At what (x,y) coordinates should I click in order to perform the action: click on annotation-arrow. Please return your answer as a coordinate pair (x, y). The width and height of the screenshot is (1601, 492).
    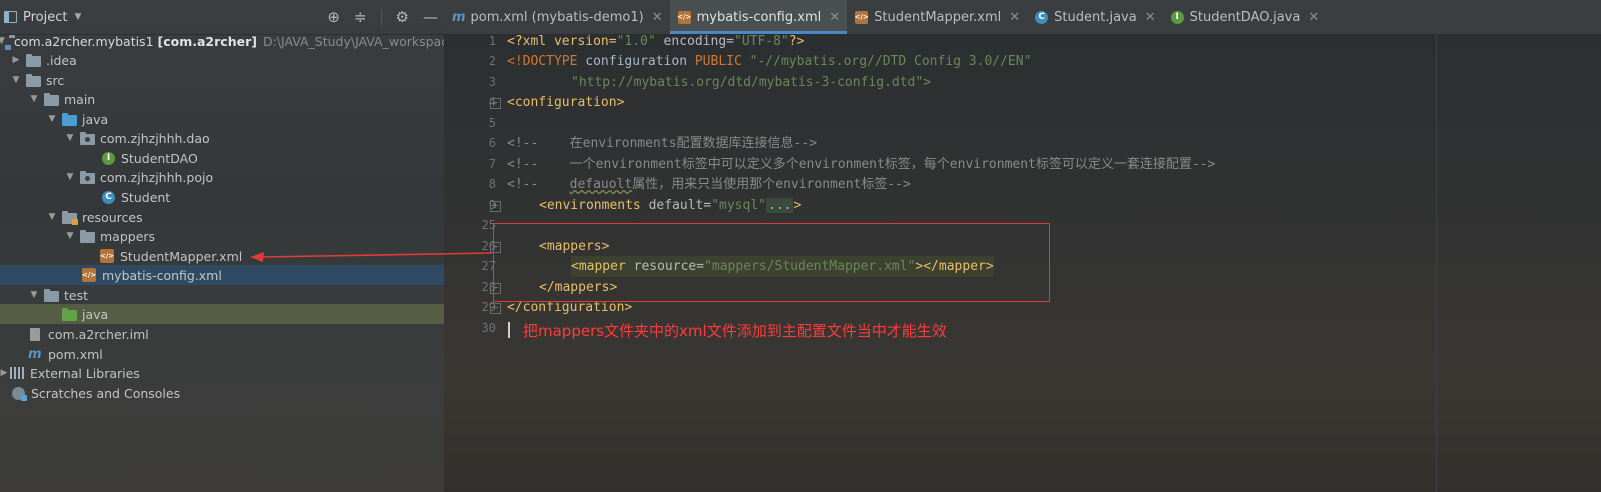
    Looking at the image, I should click on (371, 257).